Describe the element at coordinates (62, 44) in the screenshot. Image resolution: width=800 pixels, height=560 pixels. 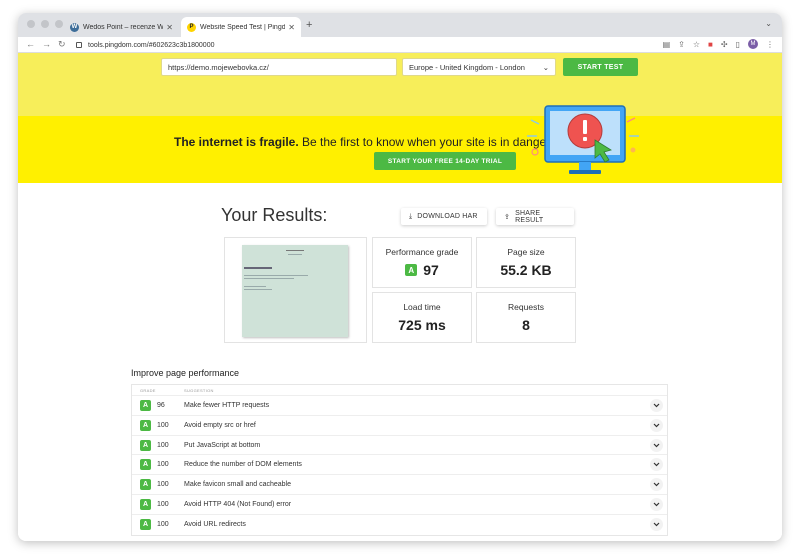
I see `reload-icon: ↻` at that location.